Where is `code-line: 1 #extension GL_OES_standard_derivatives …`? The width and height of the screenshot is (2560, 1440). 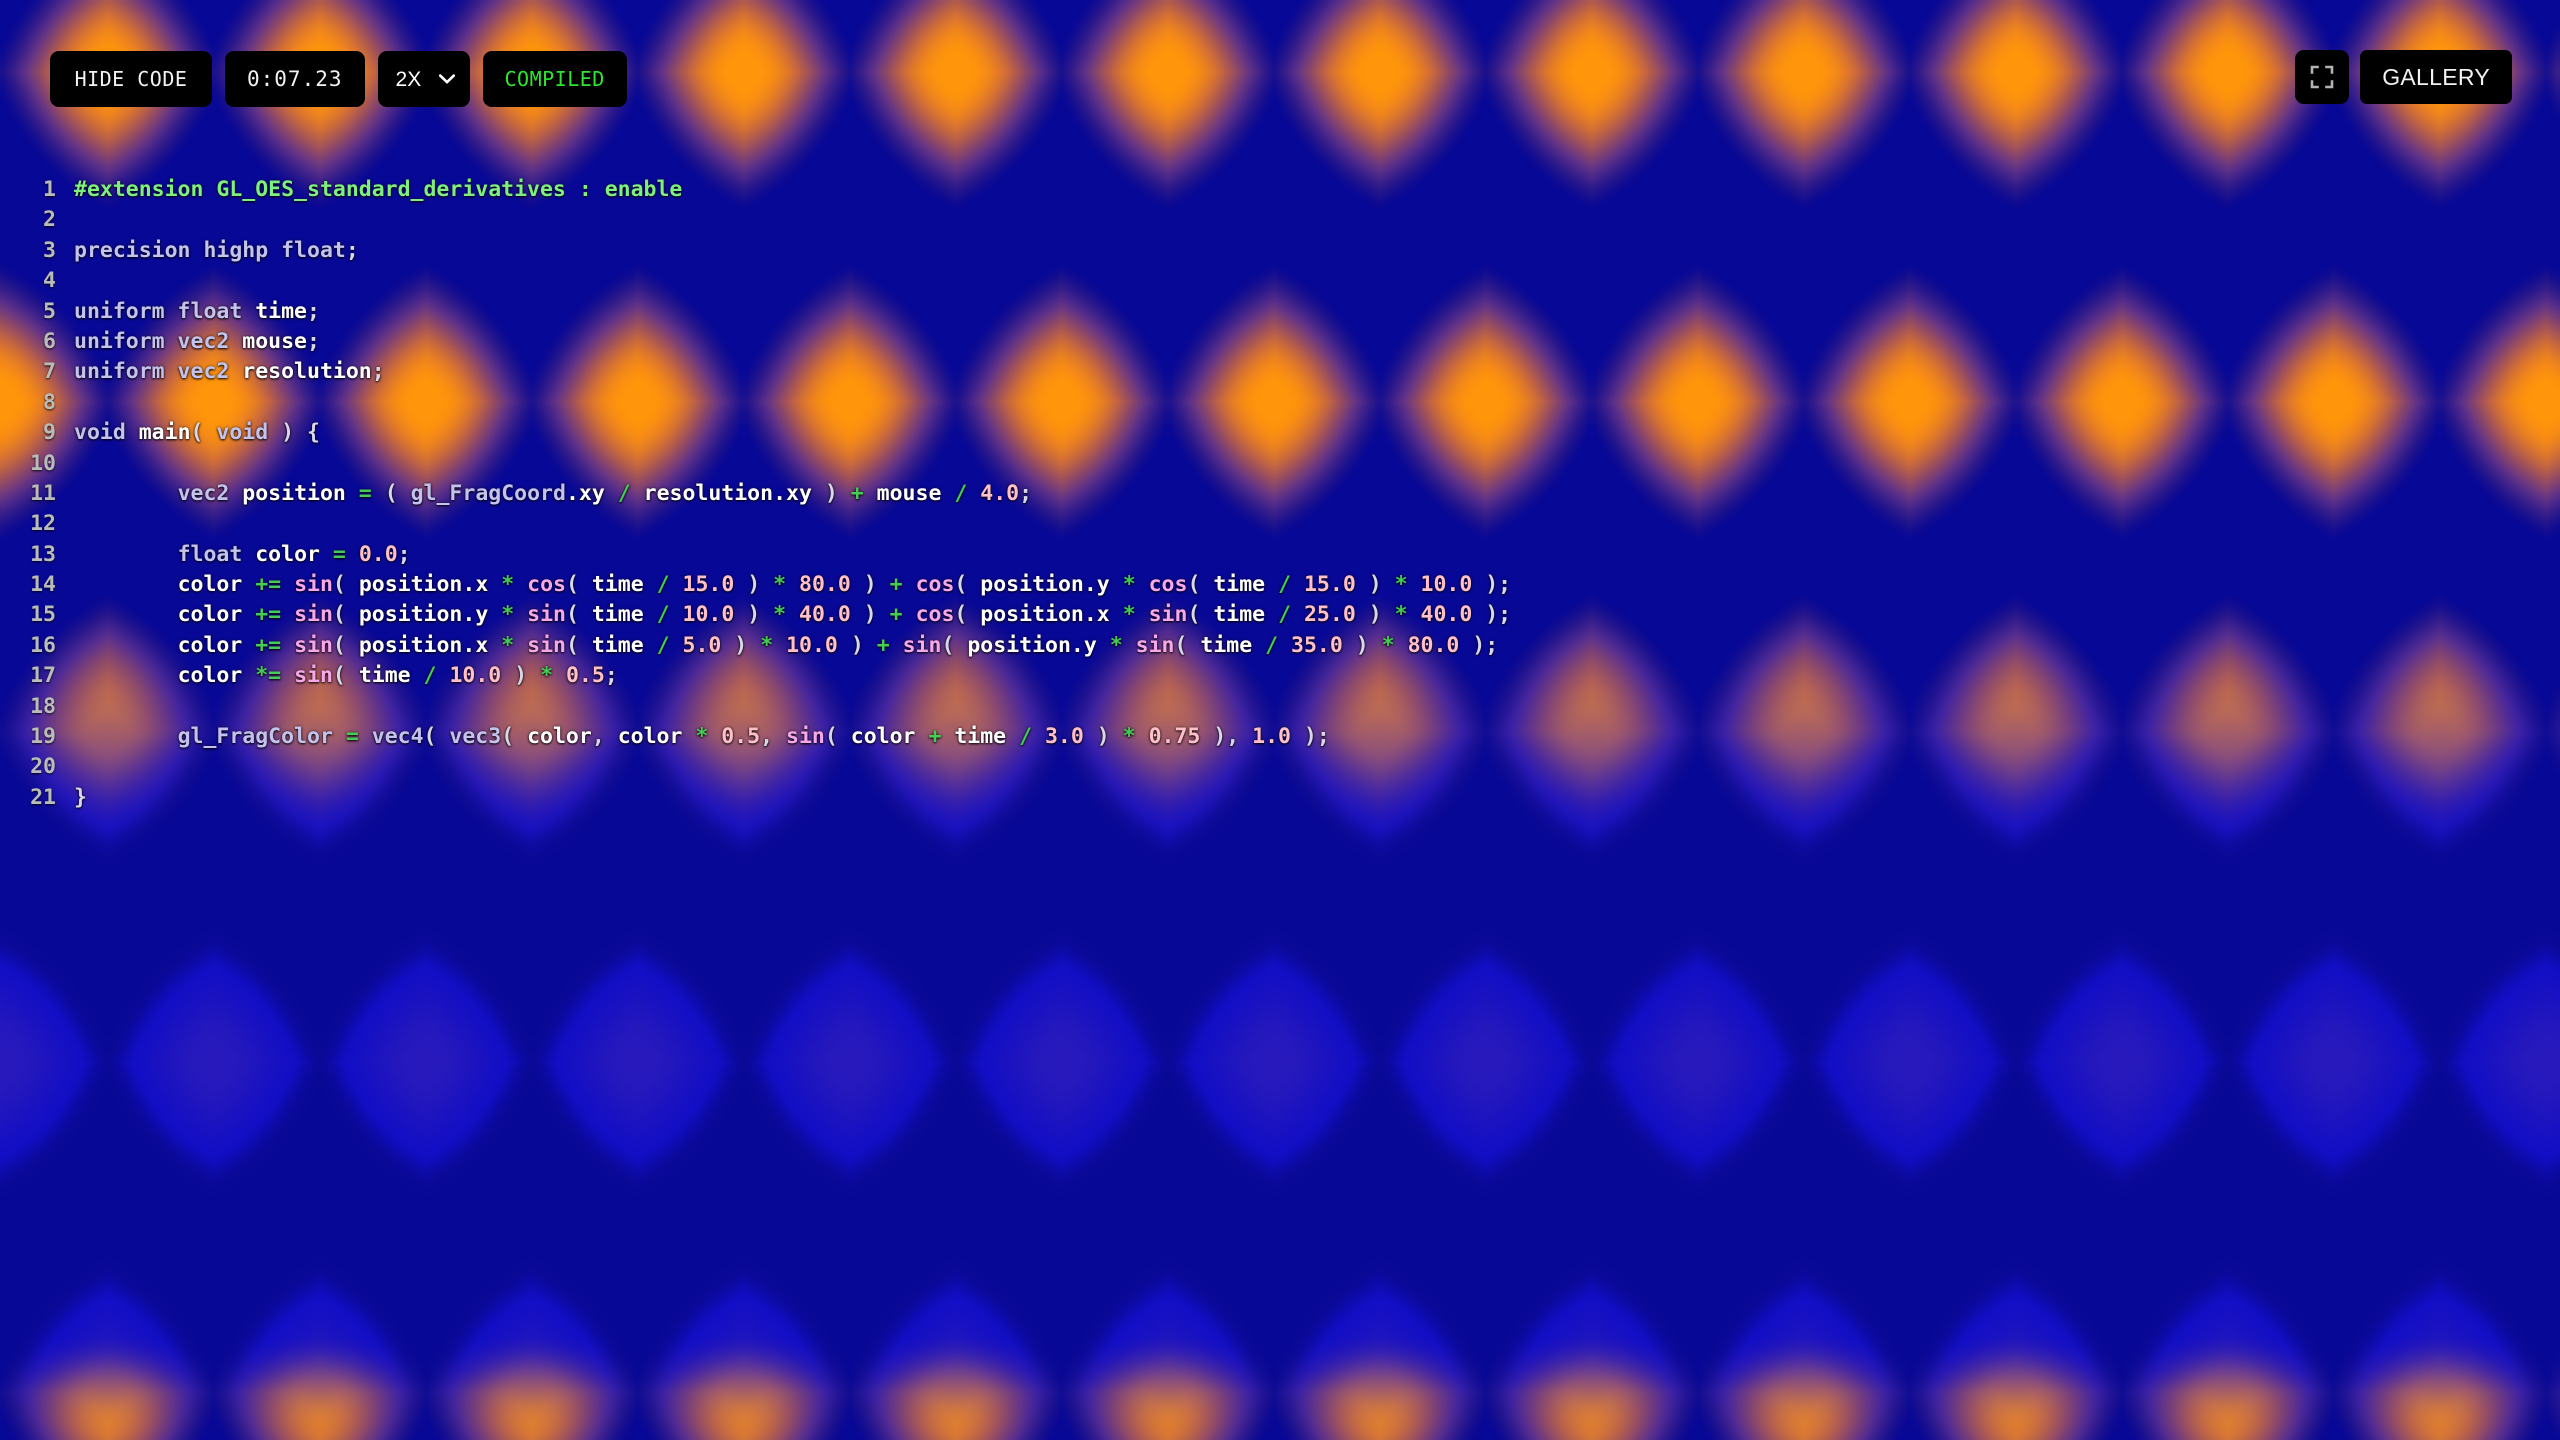 code-line: 1 #extension GL_OES_standard_derivatives … is located at coordinates (755, 190).